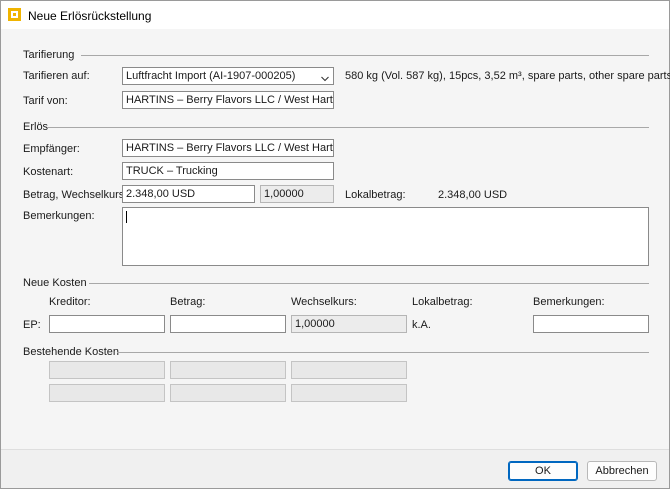 This screenshot has width=670, height=489. What do you see at coordinates (51, 149) in the screenshot?
I see `empfaenger-label: Empfänger:` at bounding box center [51, 149].